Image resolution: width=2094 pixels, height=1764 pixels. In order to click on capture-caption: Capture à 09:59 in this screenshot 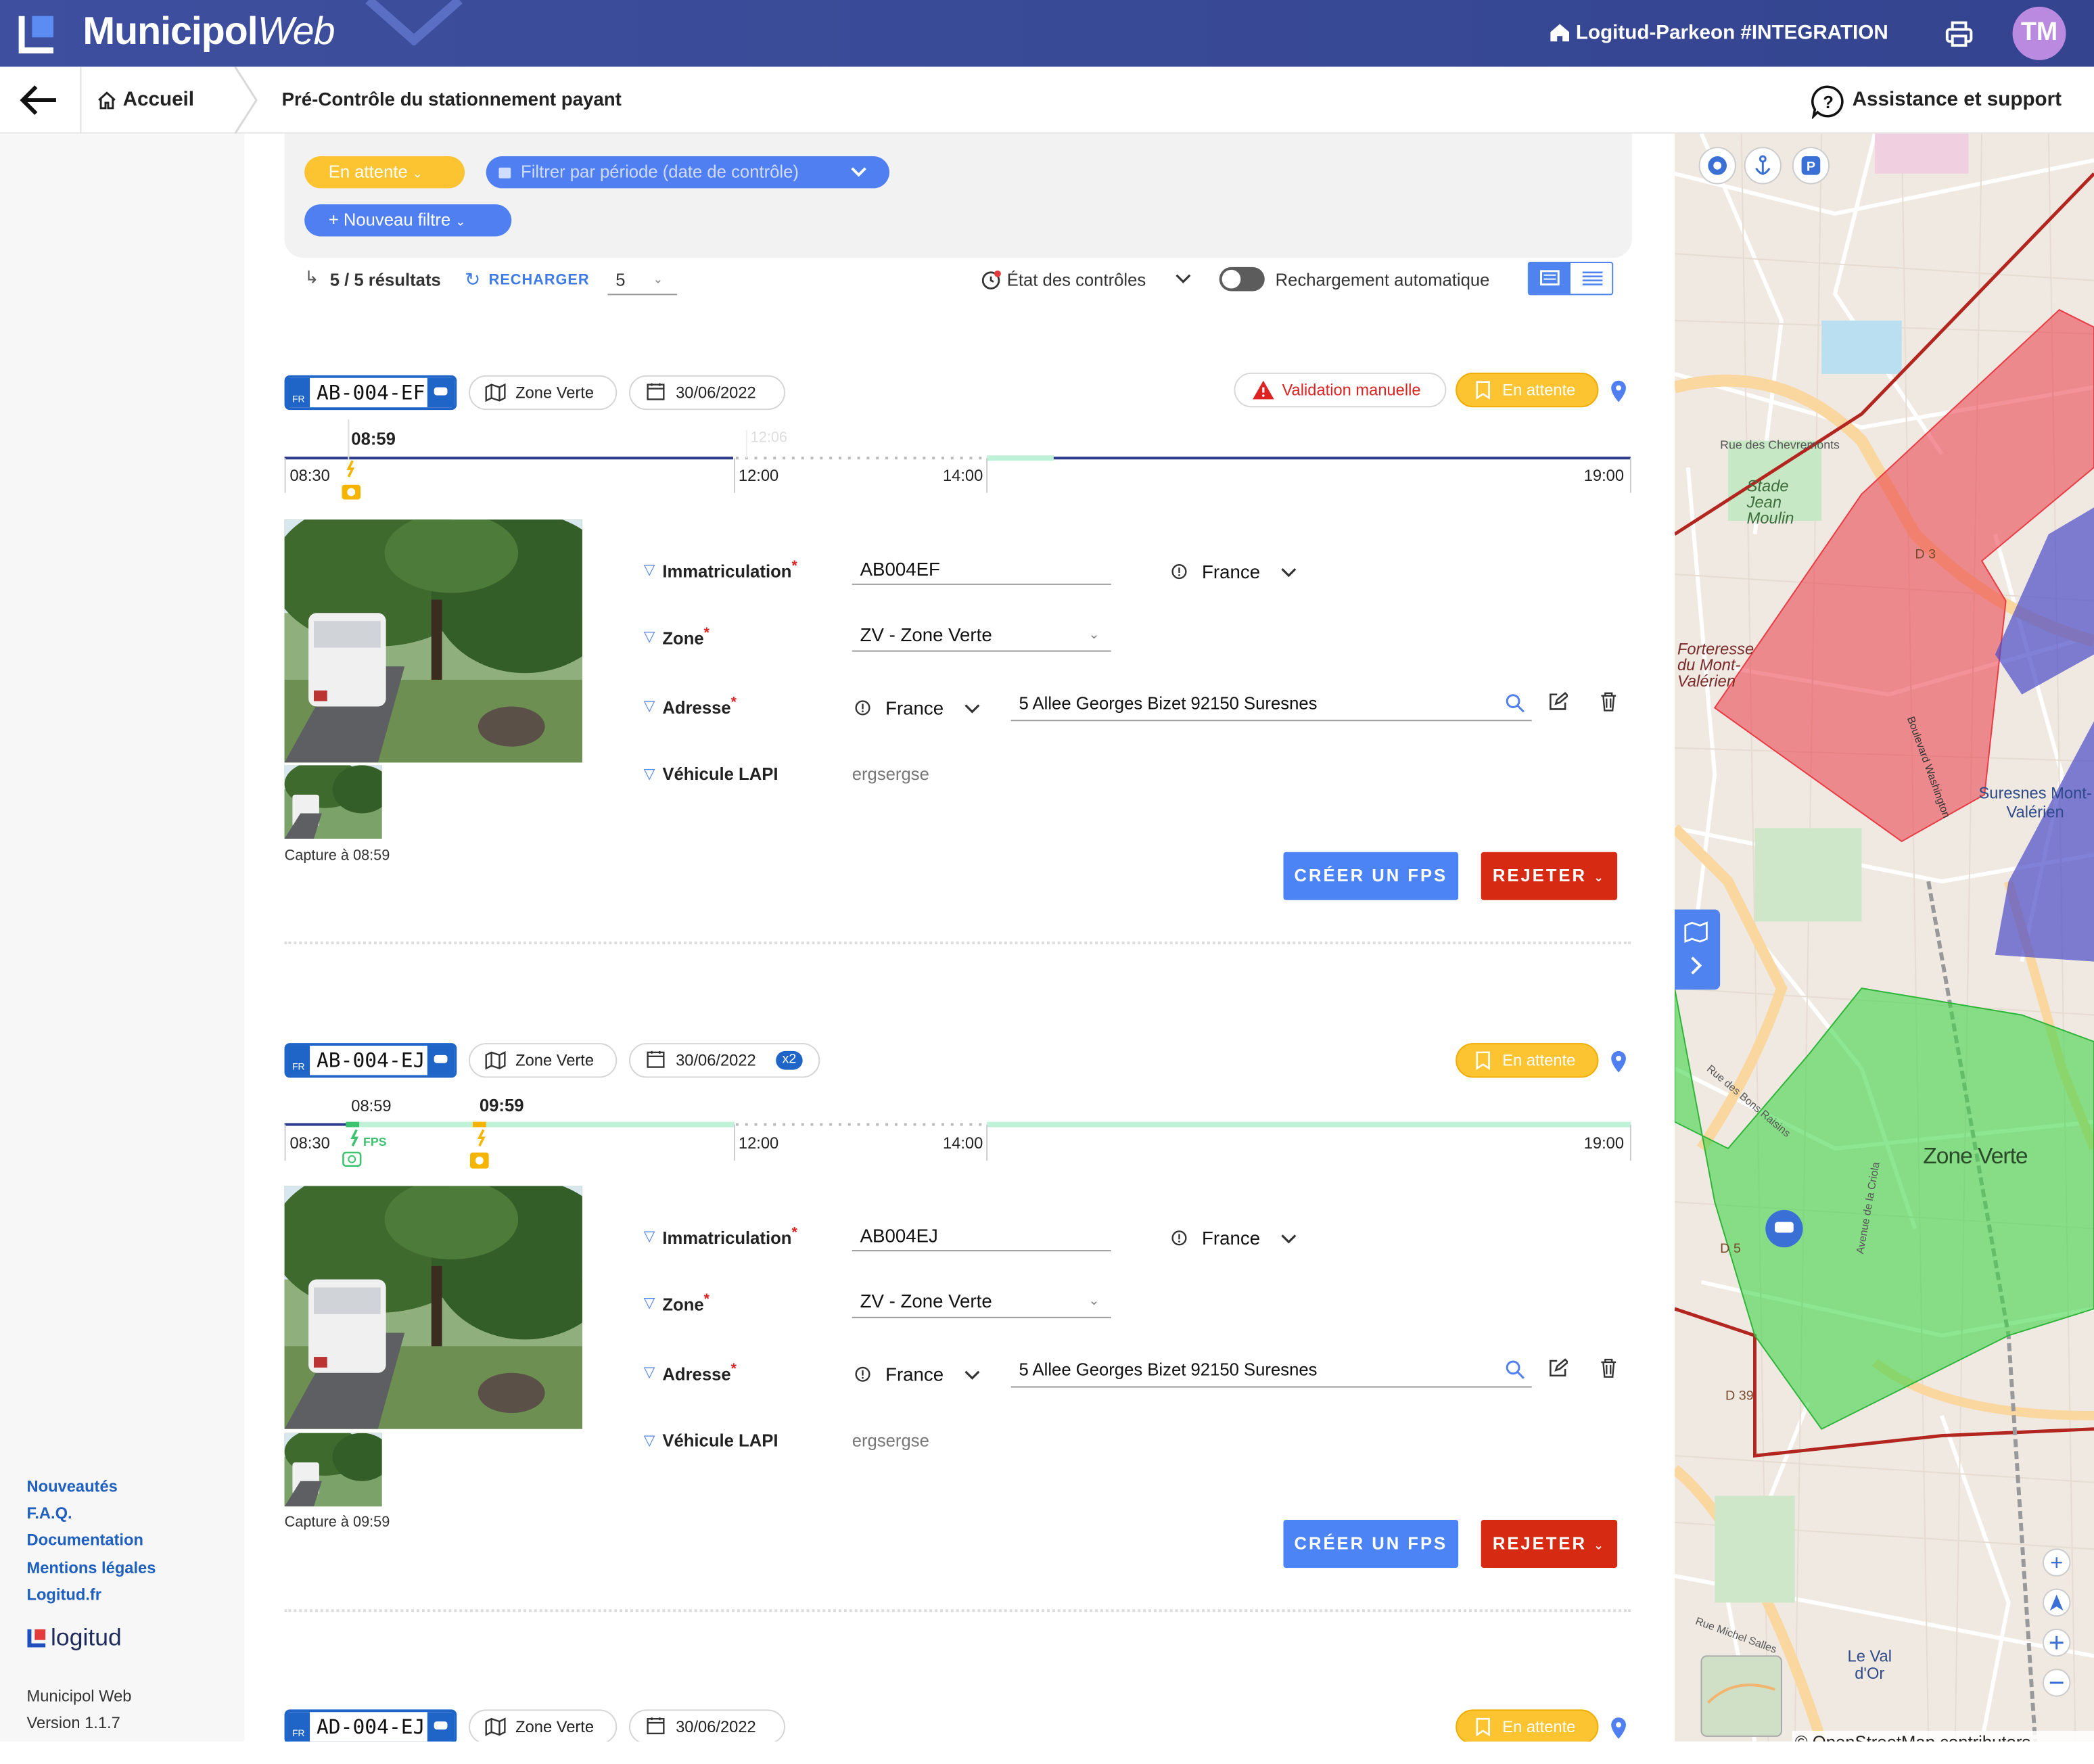, I will do `click(337, 1523)`.